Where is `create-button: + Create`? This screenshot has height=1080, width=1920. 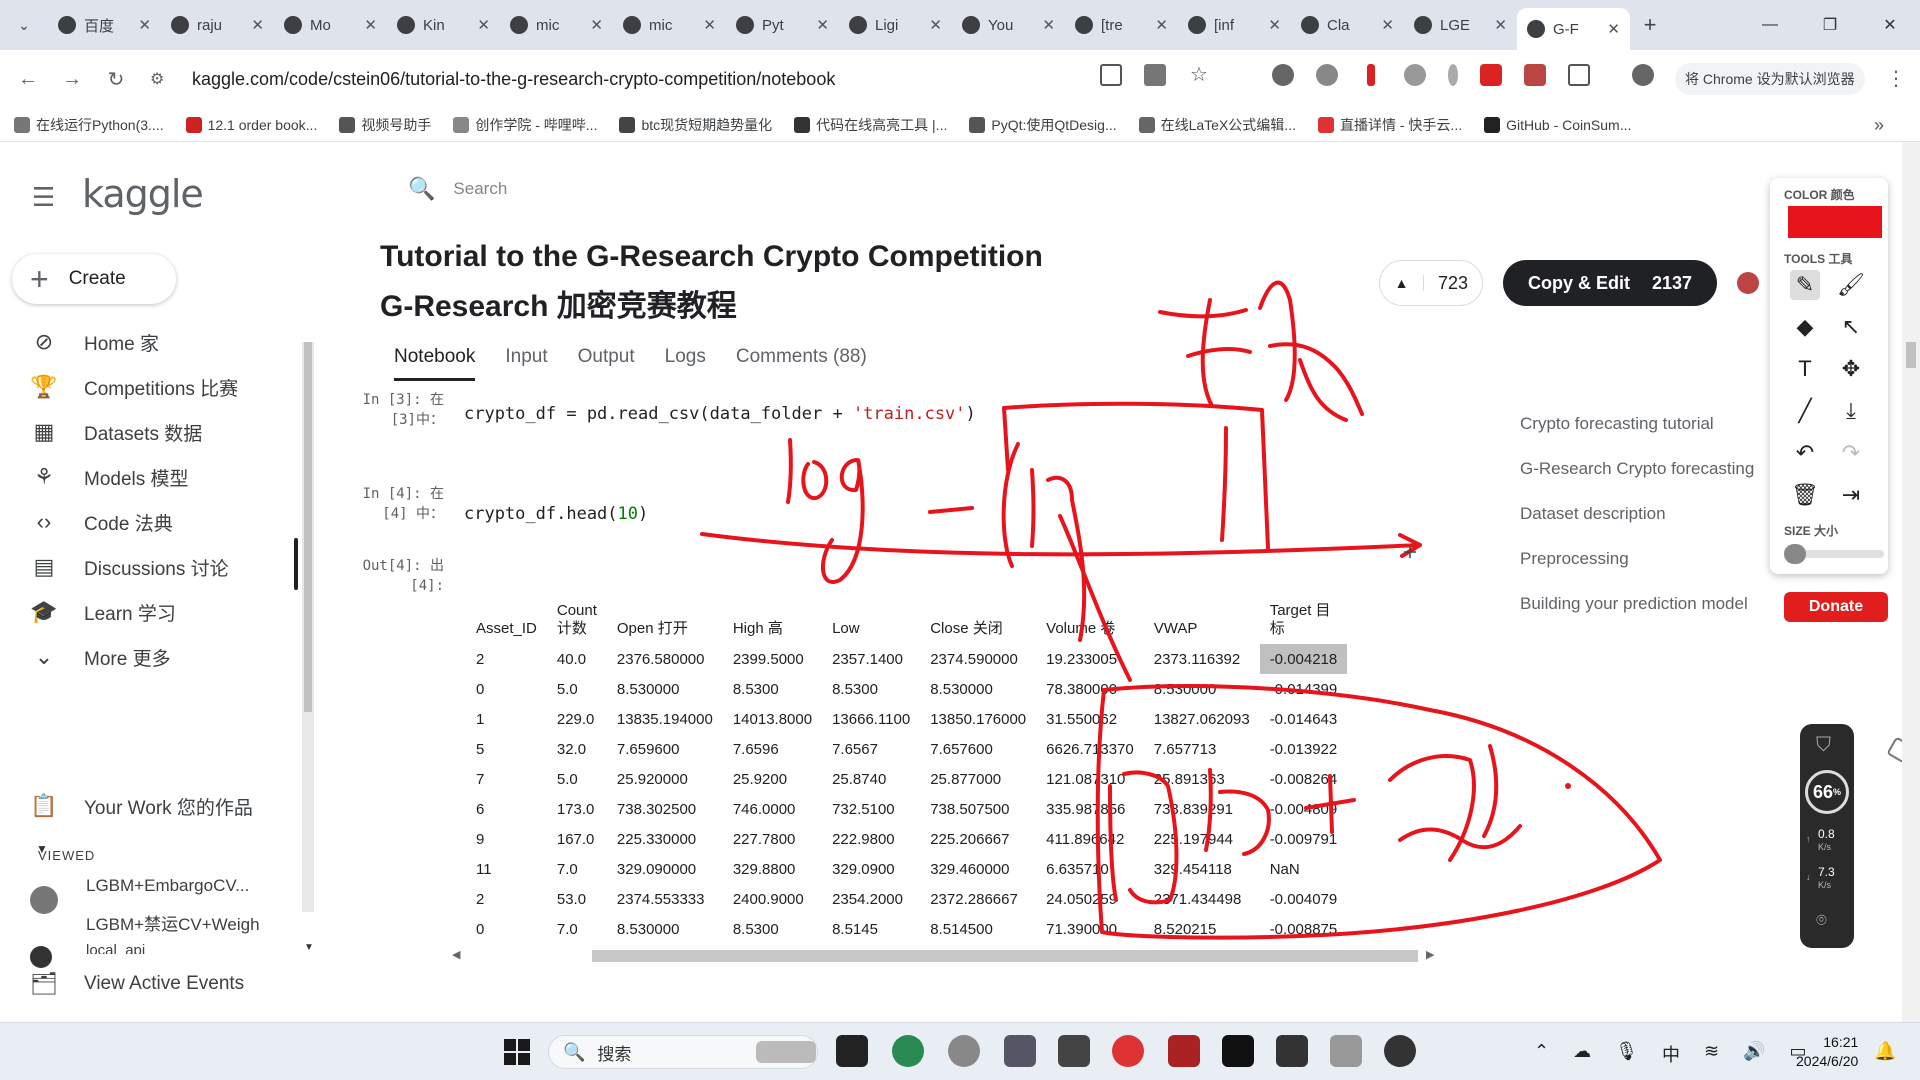 create-button: + Create is located at coordinates (94, 279).